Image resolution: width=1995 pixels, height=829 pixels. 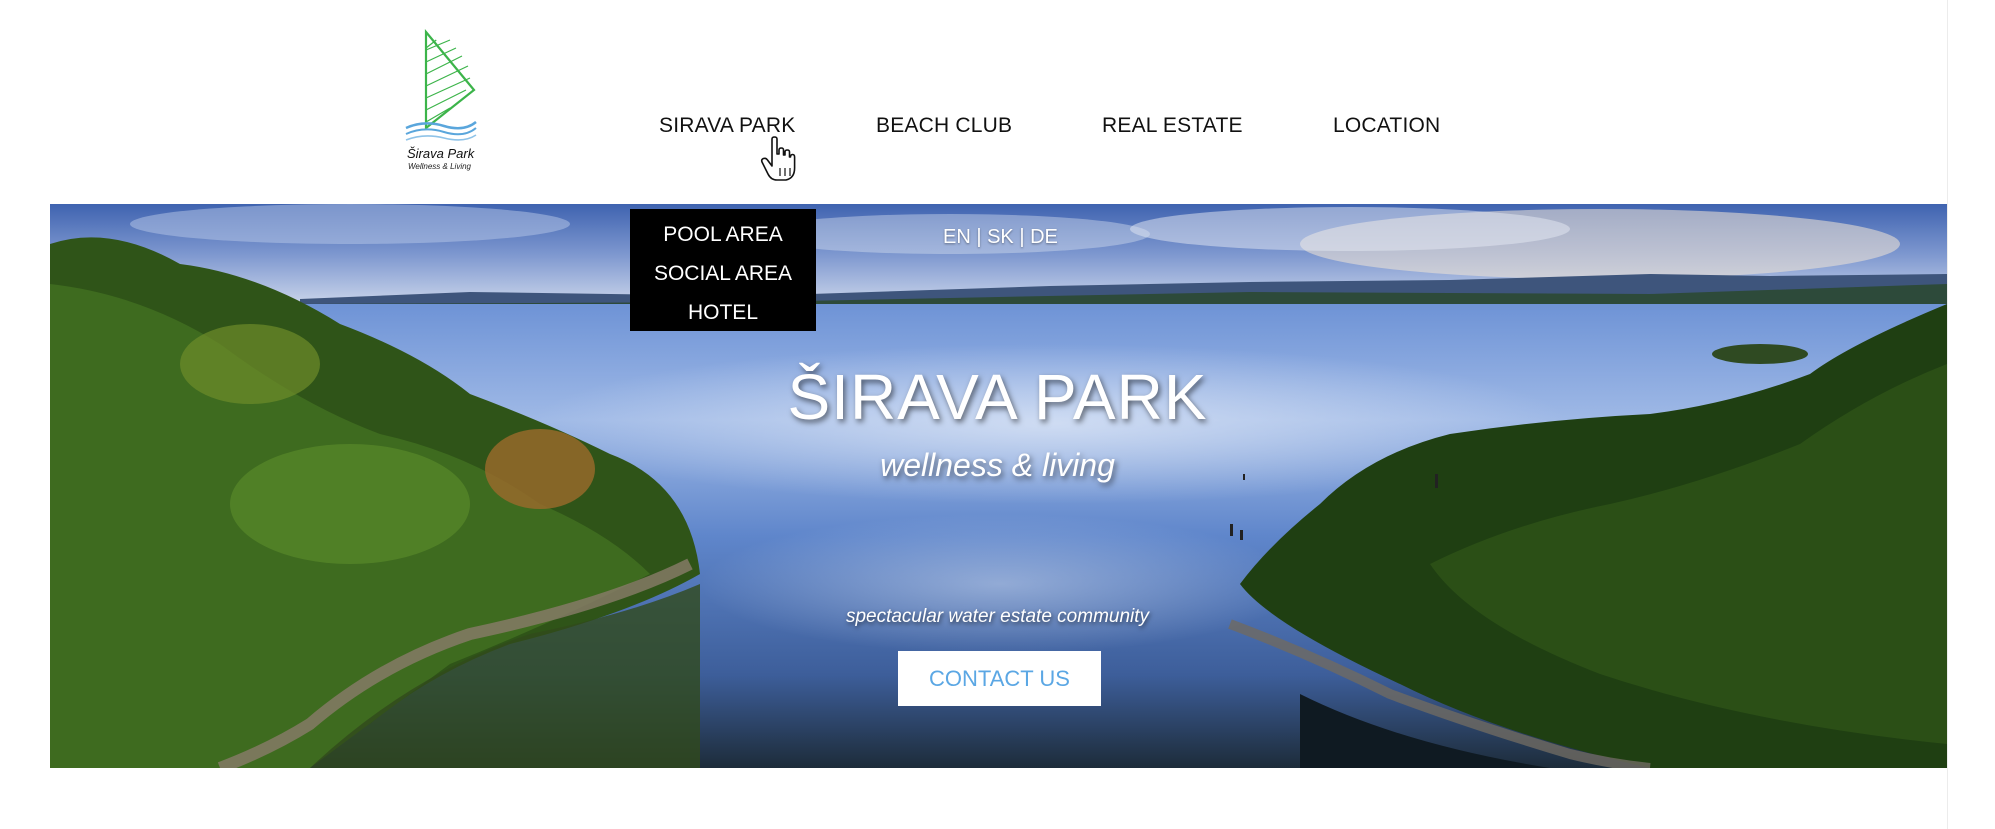 What do you see at coordinates (1000, 237) in the screenshot?
I see `language-switch: EN | SK | DE` at bounding box center [1000, 237].